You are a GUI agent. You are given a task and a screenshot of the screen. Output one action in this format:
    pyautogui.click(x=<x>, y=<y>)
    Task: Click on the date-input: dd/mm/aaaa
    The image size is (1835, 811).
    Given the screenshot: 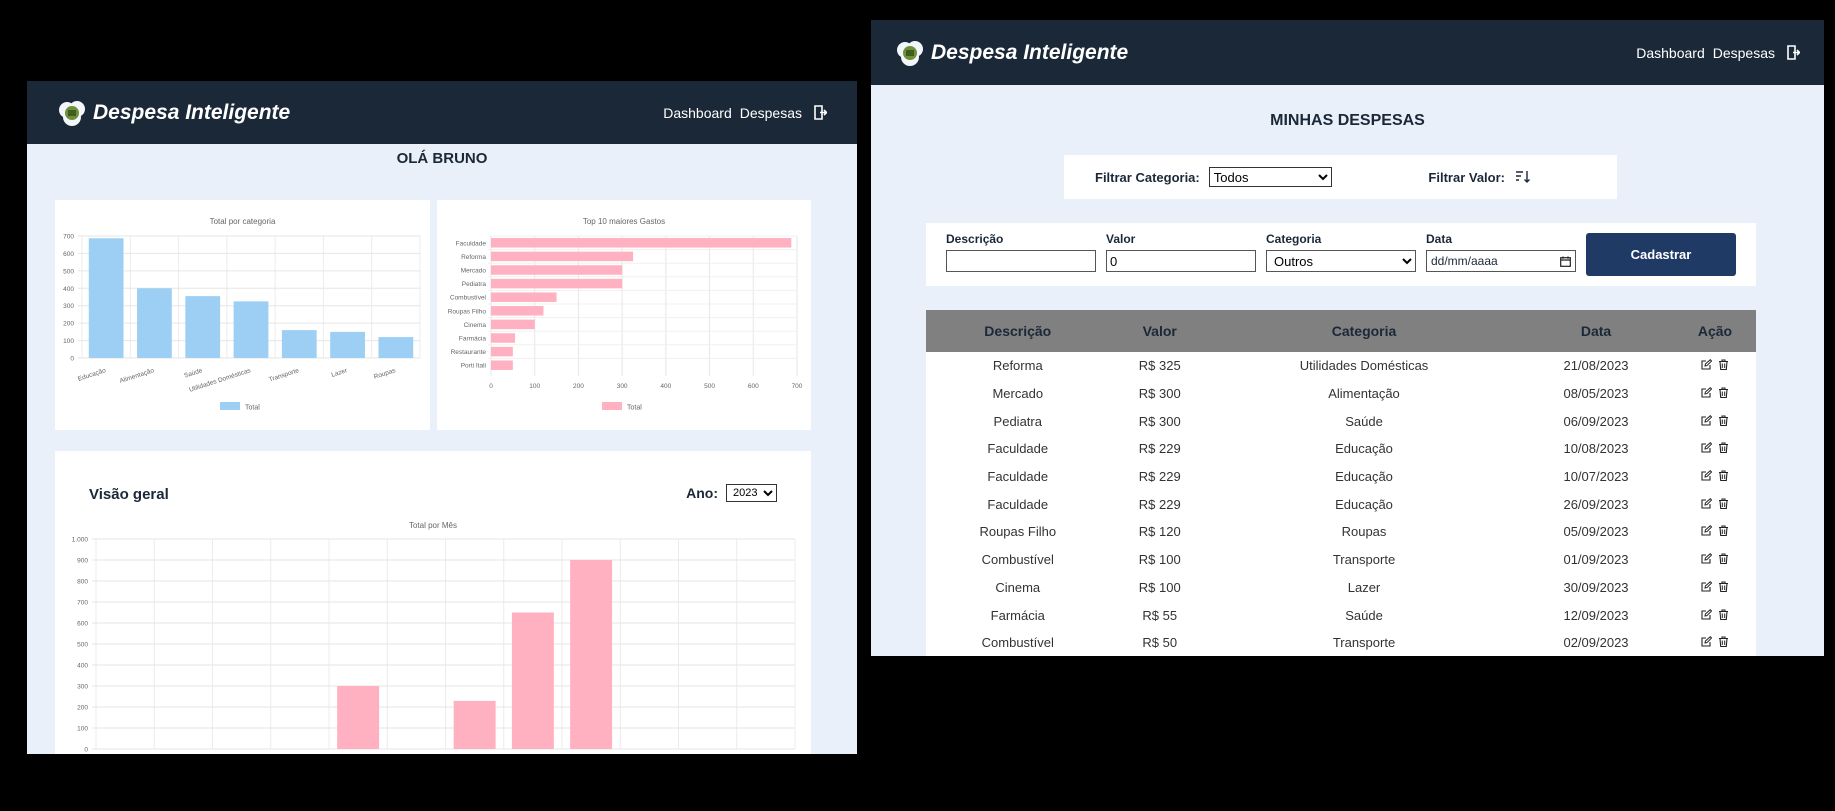 What is the action you would take?
    pyautogui.click(x=1501, y=261)
    